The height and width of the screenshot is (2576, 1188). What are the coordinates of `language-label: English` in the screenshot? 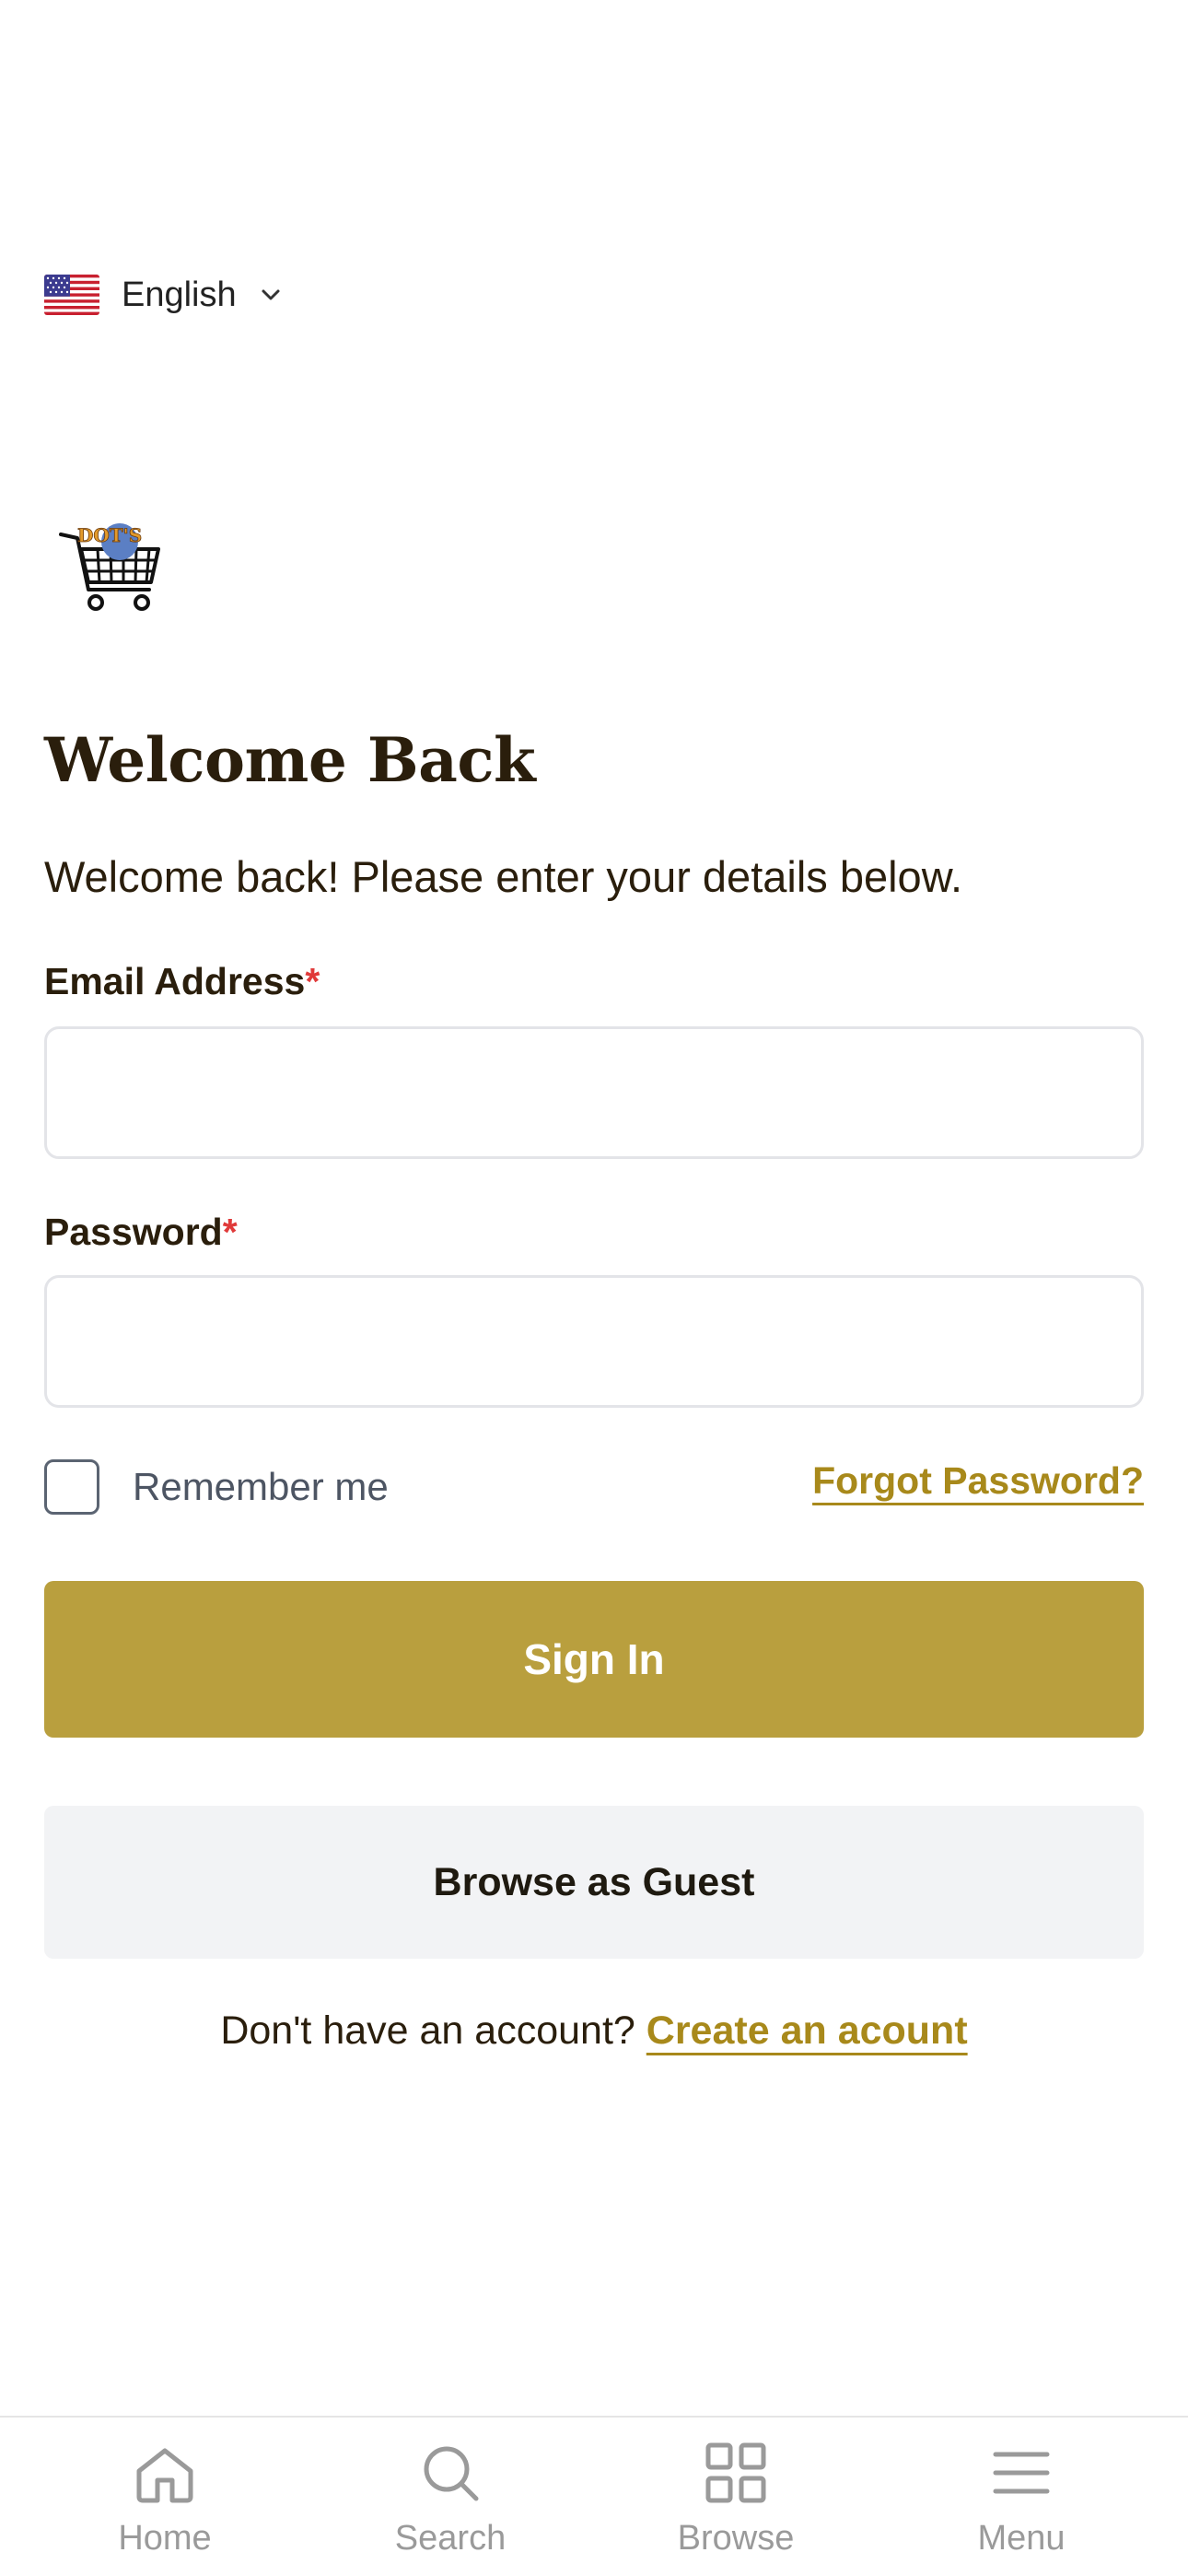 It's located at (179, 294).